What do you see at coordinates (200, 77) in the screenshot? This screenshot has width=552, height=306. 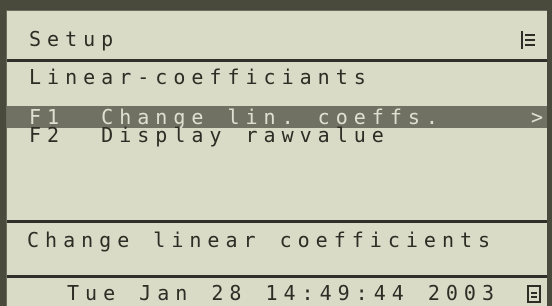 I see `section-title: Linear-coefficiants` at bounding box center [200, 77].